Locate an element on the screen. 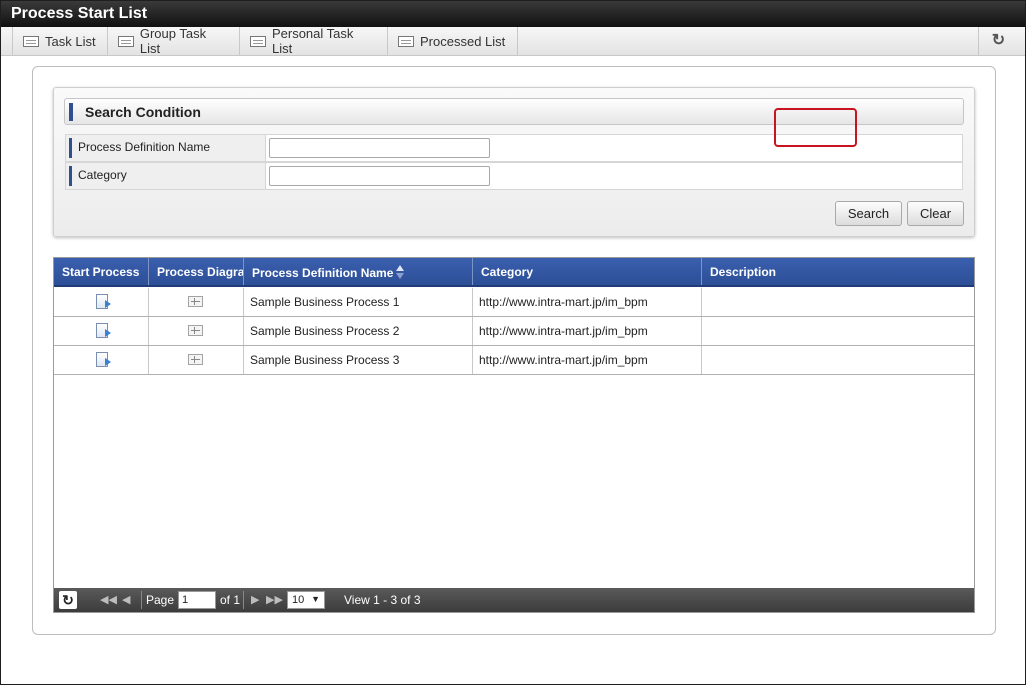  clear-button: Clear is located at coordinates (935, 213).